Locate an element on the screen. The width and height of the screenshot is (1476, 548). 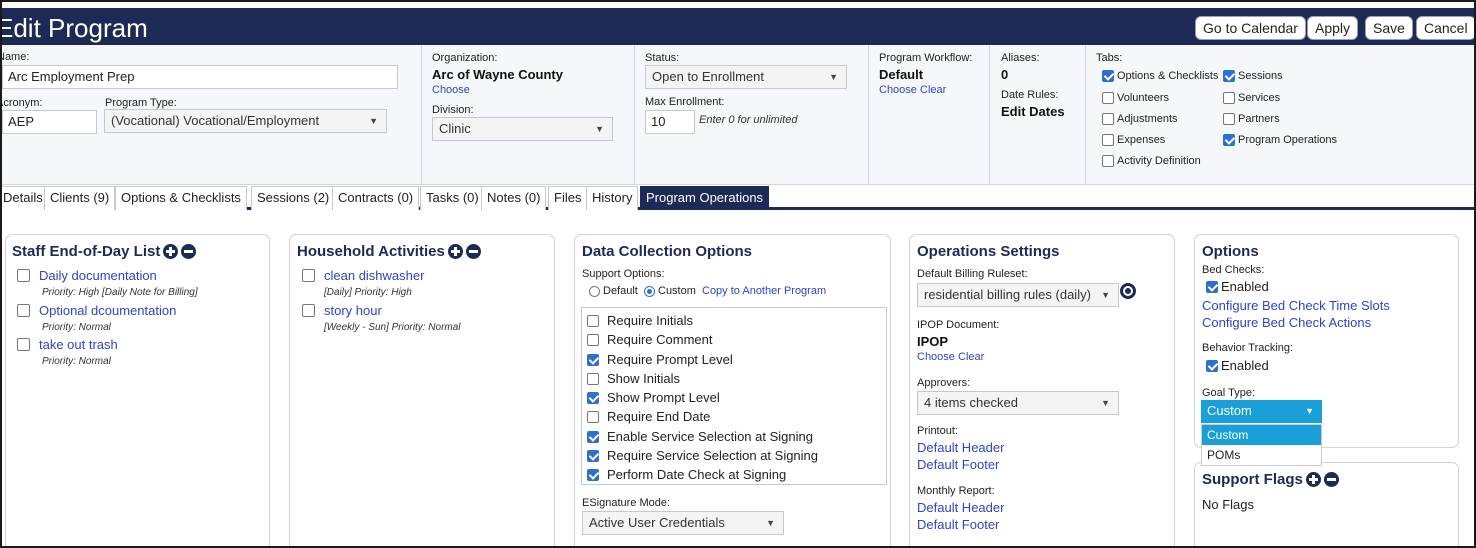
behavior-tracking-enabled: Enabled is located at coordinates (1237, 365).